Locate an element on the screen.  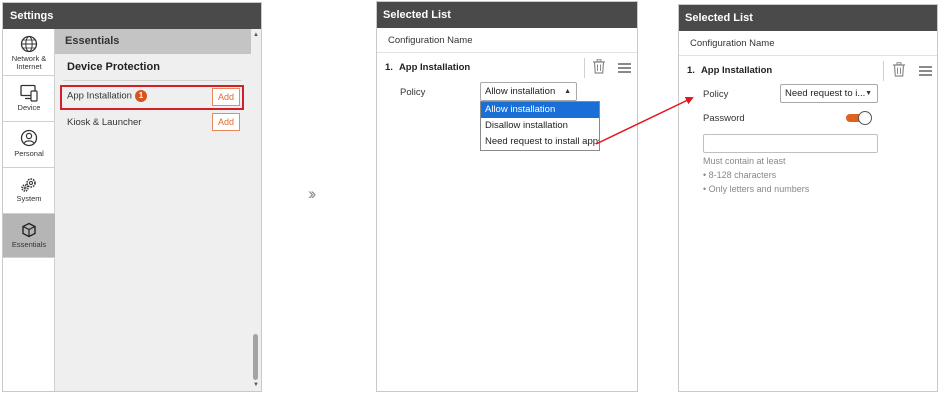
globe-icon is located at coordinates (29, 44).